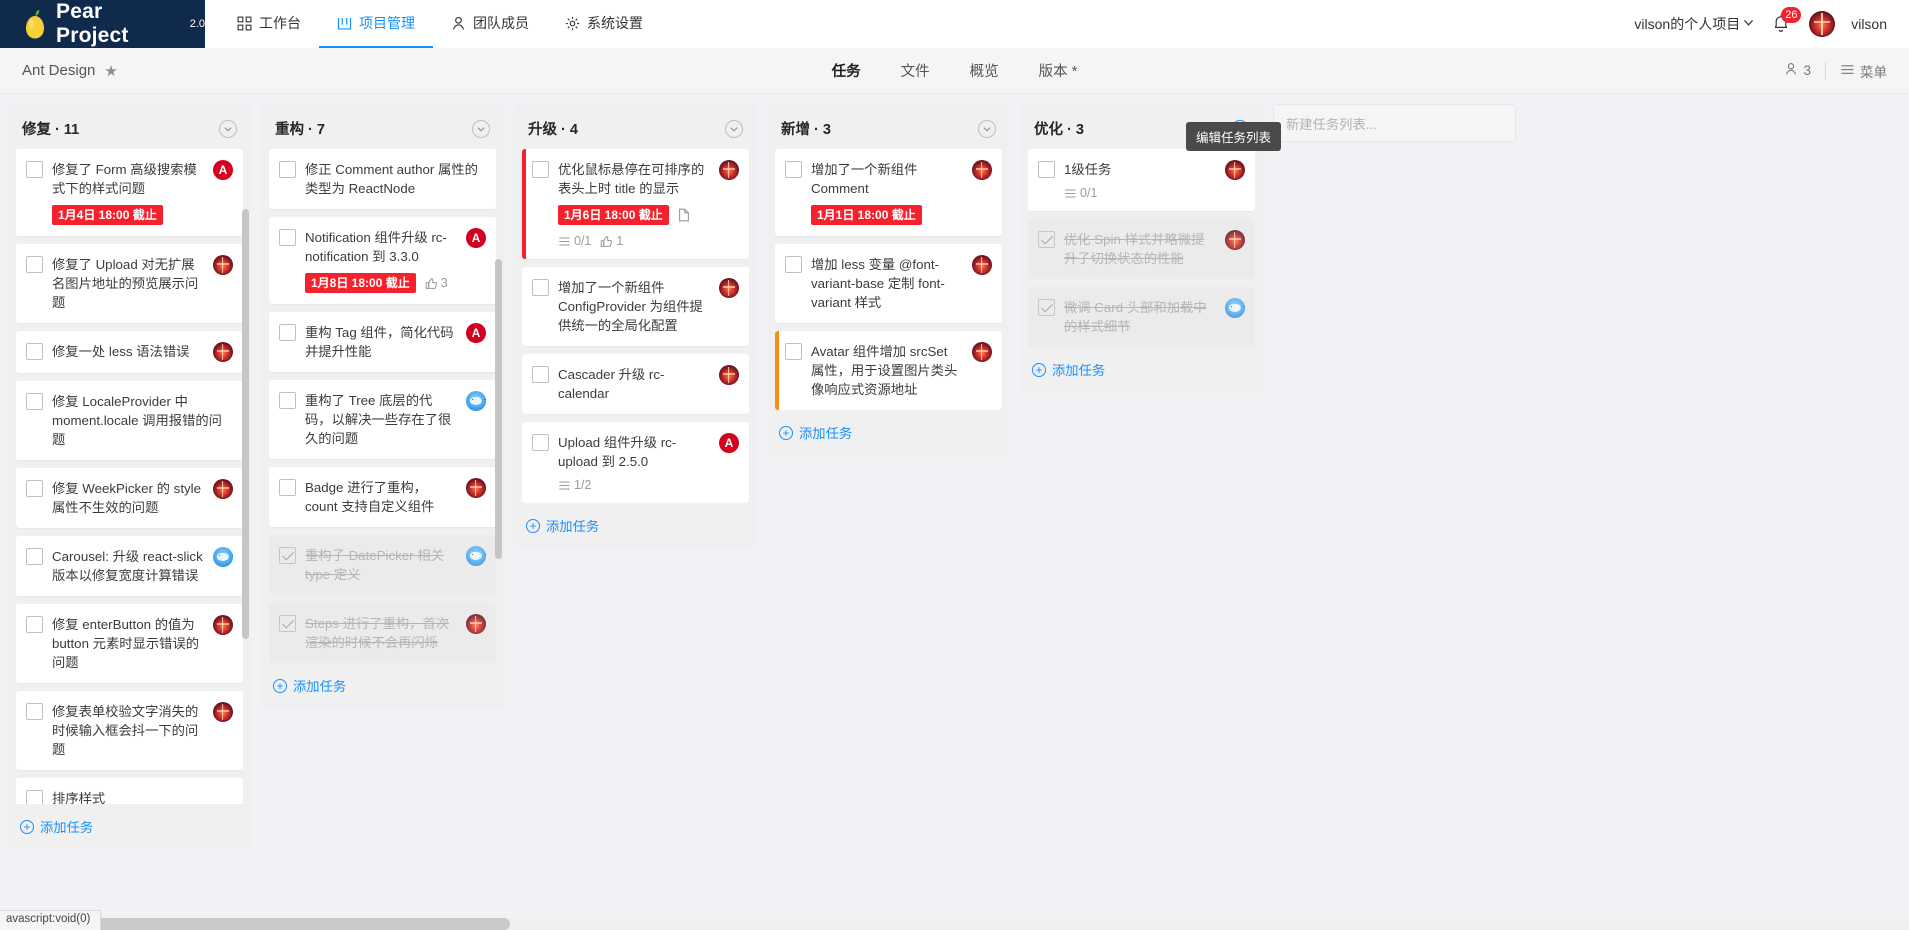  What do you see at coordinates (984, 70) in the screenshot?
I see `tab-overview: 概览` at bounding box center [984, 70].